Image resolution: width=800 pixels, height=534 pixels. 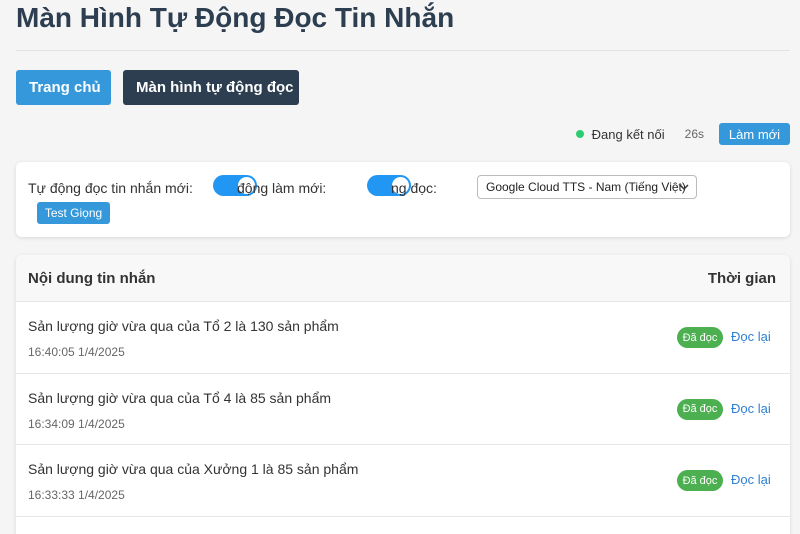 What do you see at coordinates (741, 278) in the screenshot?
I see `column-header-time: Thời gian` at bounding box center [741, 278].